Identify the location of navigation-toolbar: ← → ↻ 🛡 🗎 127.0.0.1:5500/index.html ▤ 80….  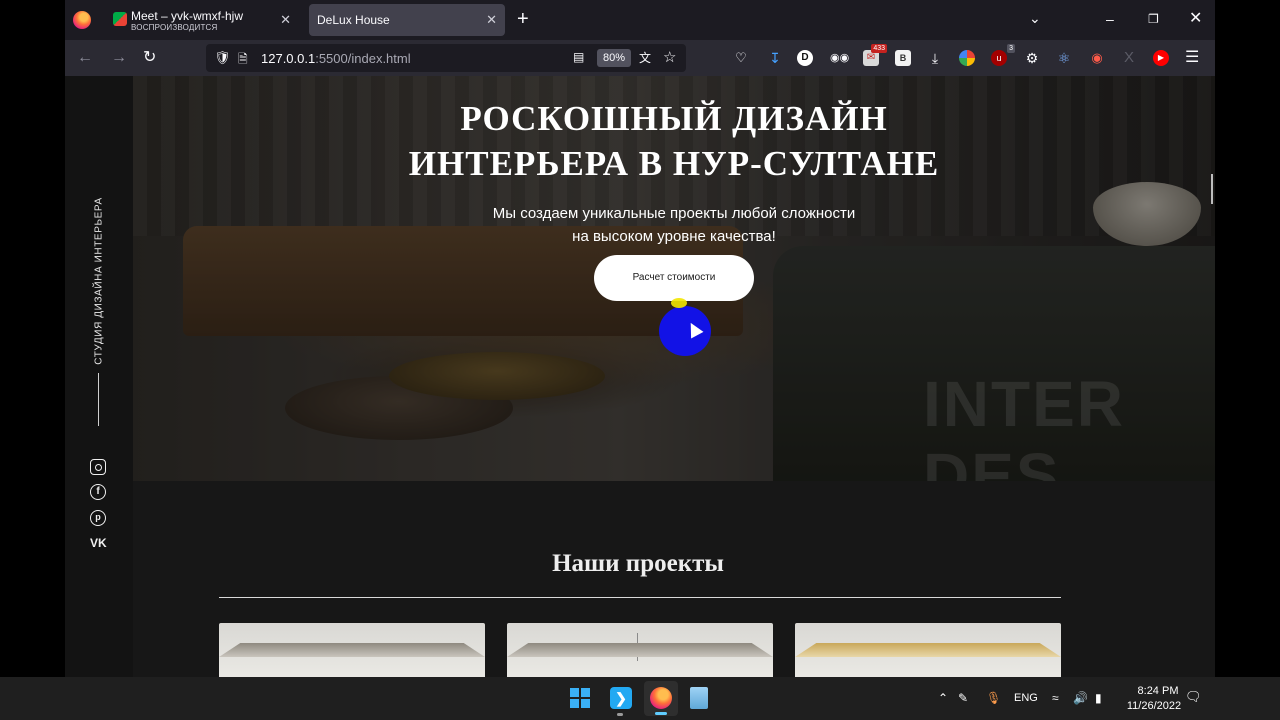
(640, 58).